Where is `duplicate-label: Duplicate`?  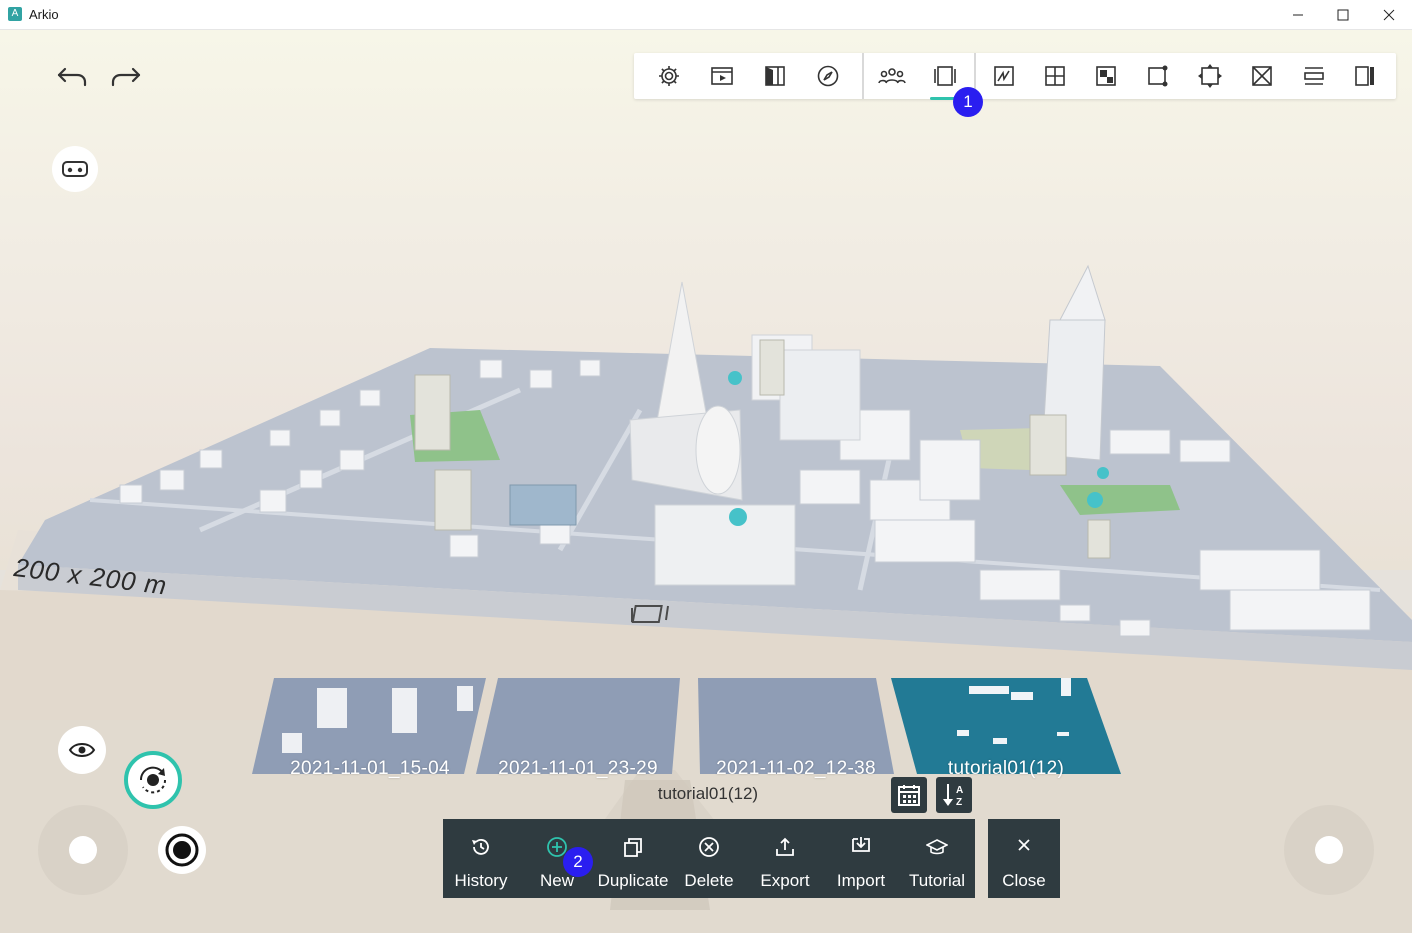 duplicate-label: Duplicate is located at coordinates (633, 880).